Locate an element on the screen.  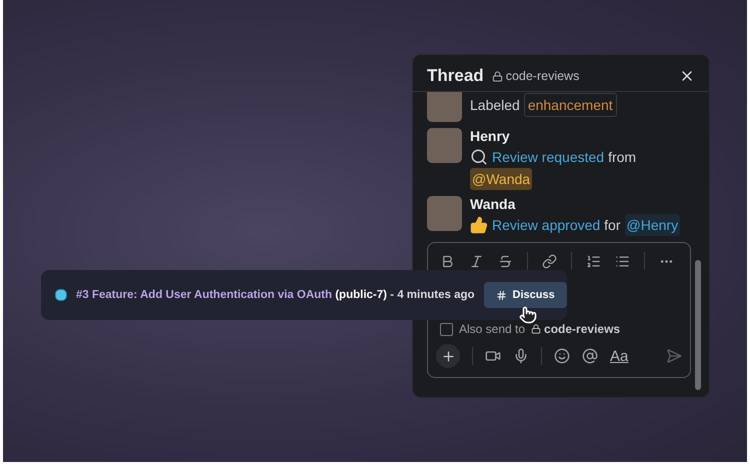
discuss-button: Discuss is located at coordinates (525, 295).